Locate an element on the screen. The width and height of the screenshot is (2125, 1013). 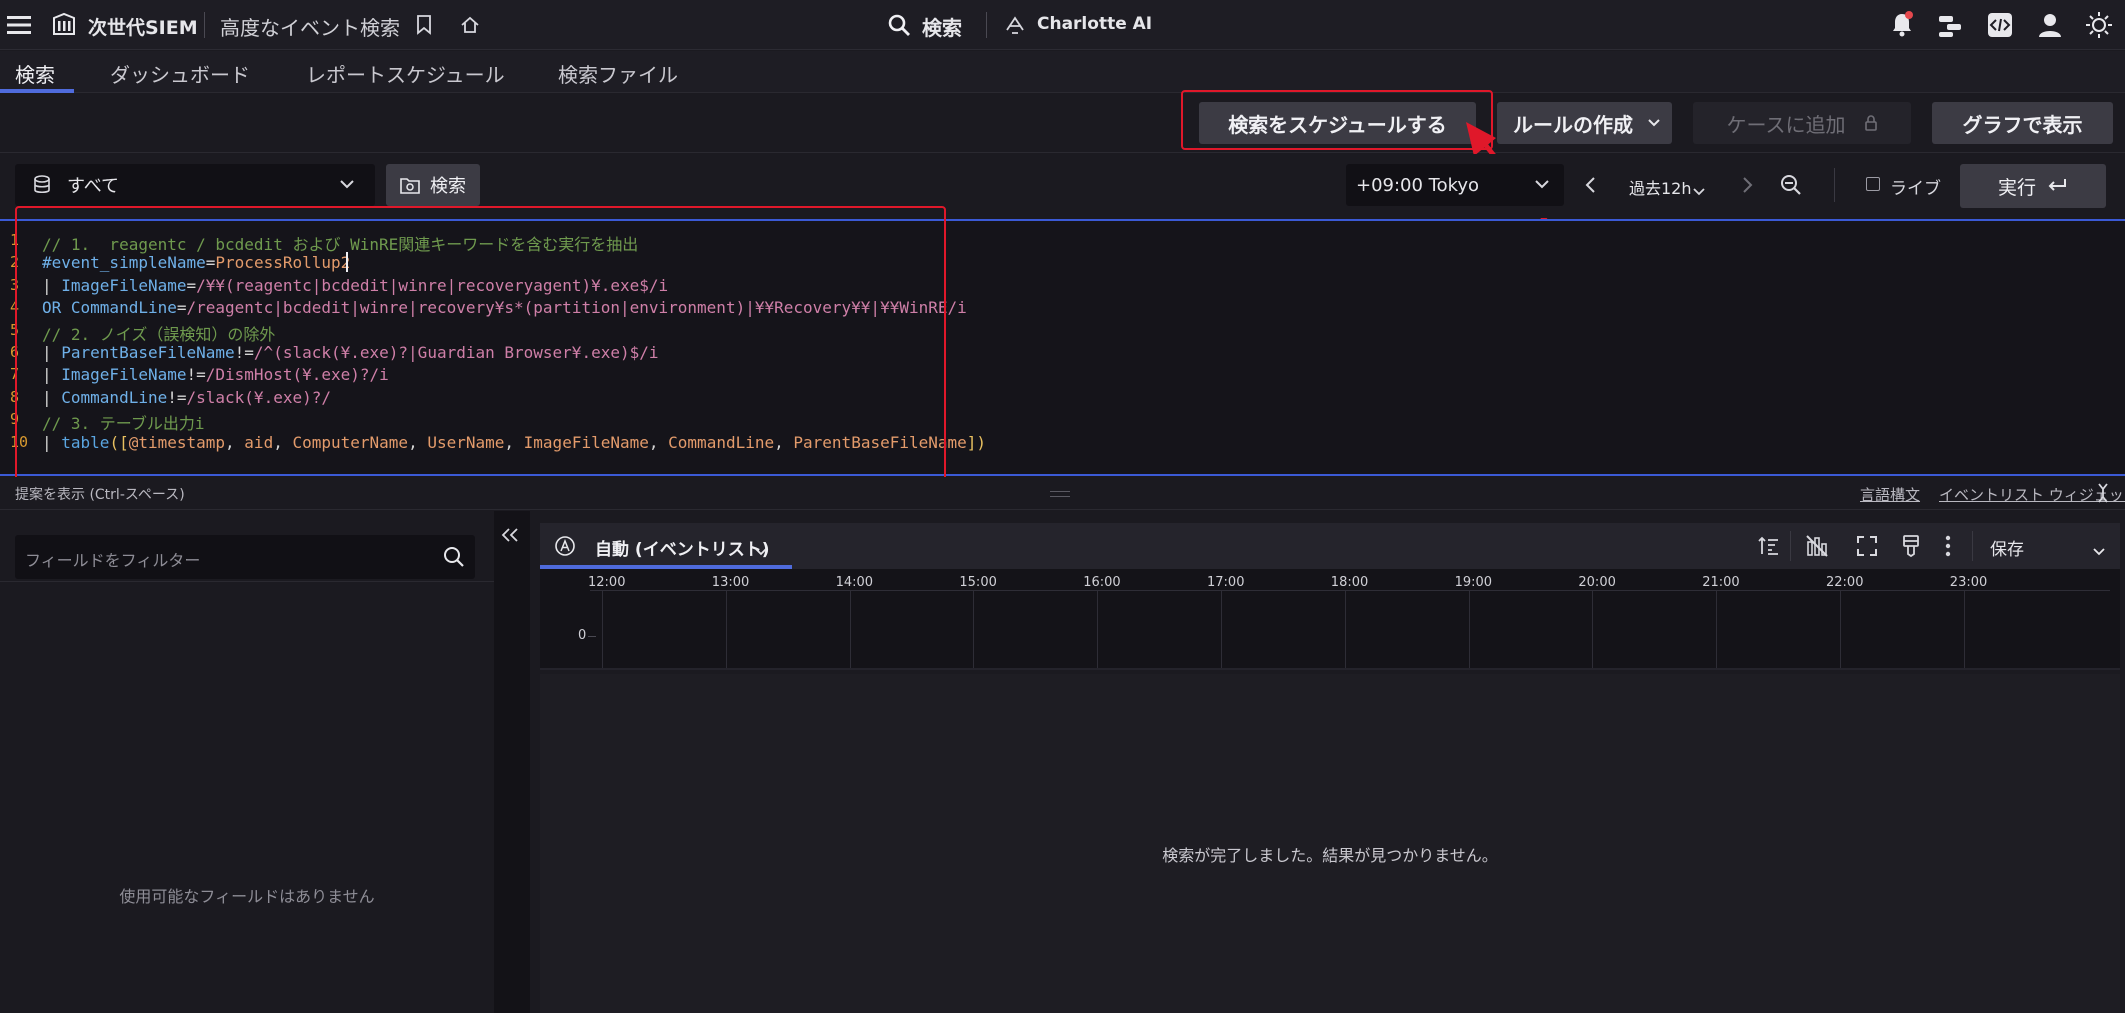
live-checkbox is located at coordinates (1873, 184).